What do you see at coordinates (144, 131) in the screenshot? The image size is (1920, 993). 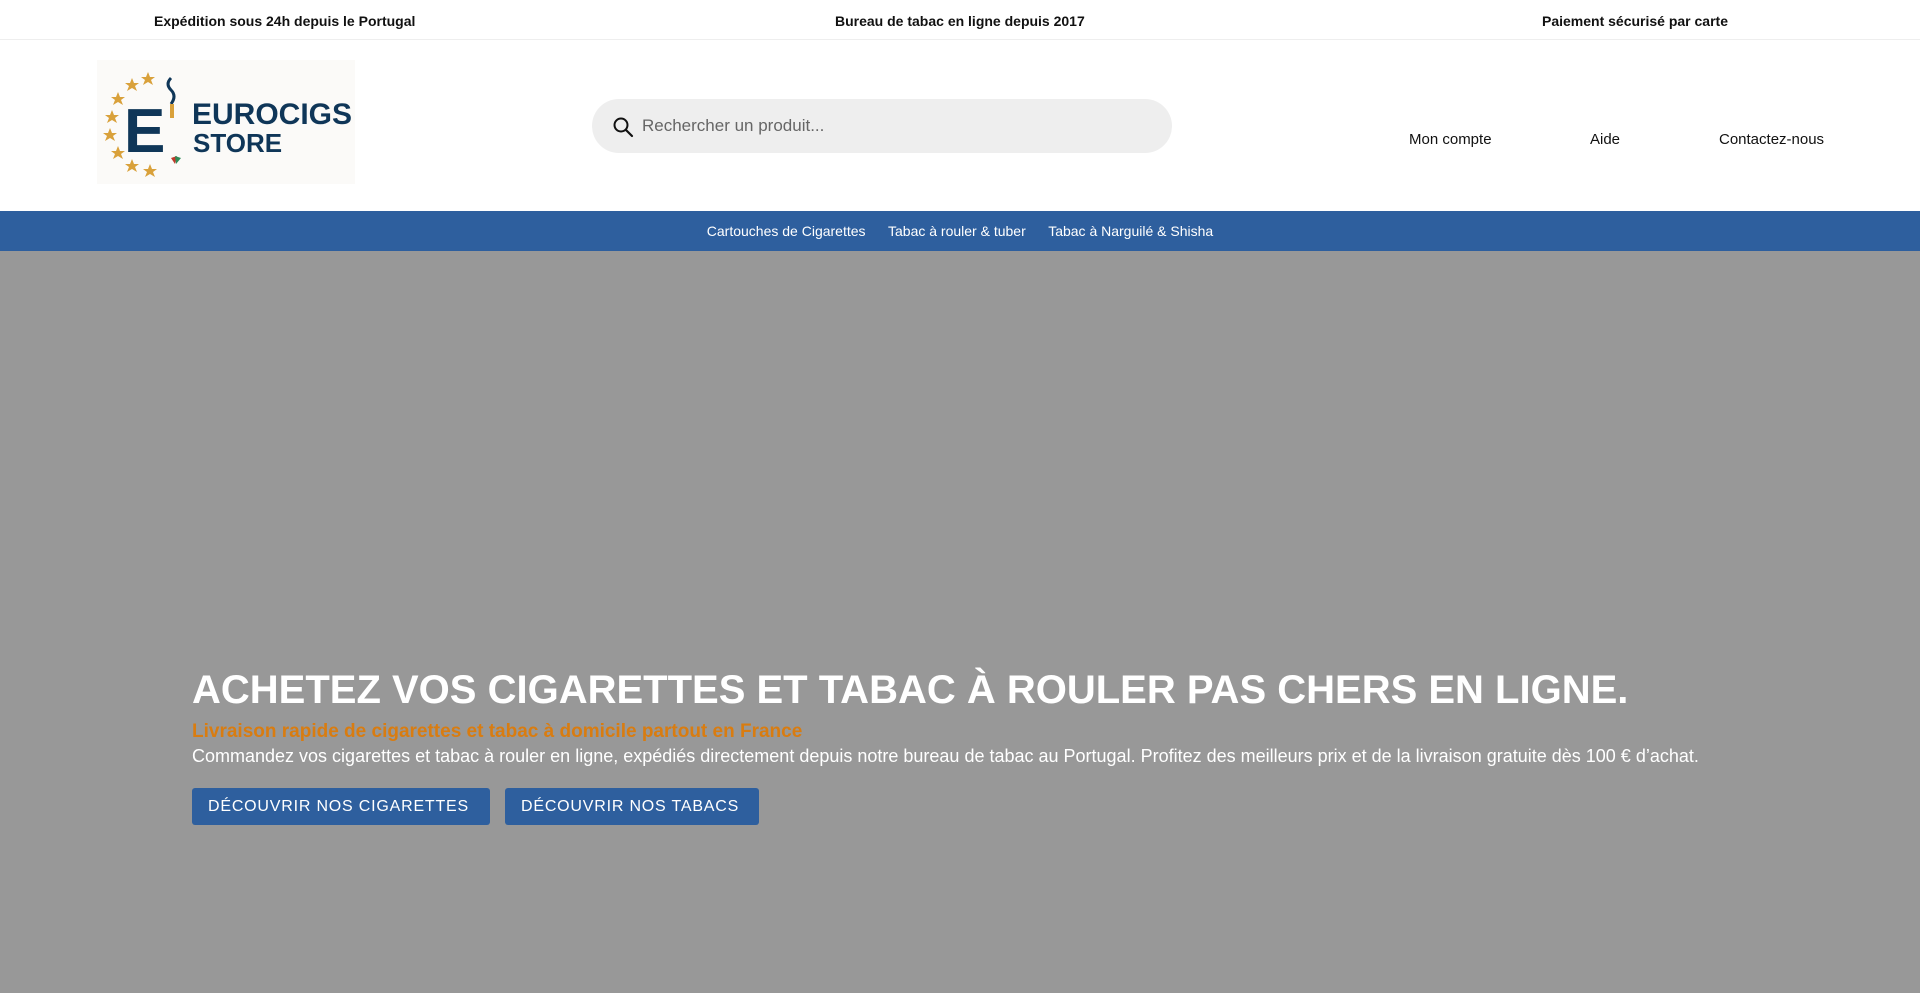 I see `svg-text: E` at bounding box center [144, 131].